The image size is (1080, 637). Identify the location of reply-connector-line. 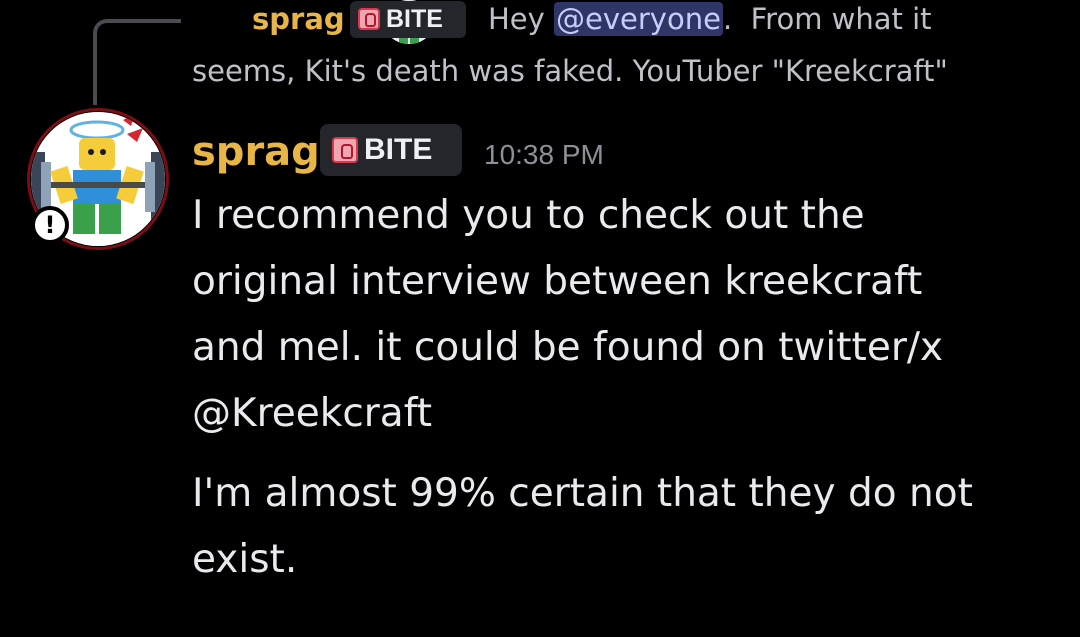
(137, 62).